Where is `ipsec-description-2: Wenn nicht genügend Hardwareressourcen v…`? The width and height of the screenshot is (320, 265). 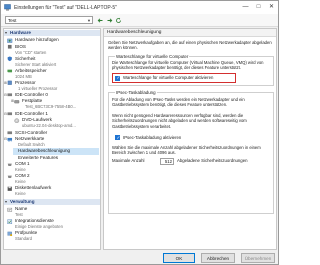
ipsec-description-2: Wenn nicht genügend Hardwareressourcen v… is located at coordinates (179, 121).